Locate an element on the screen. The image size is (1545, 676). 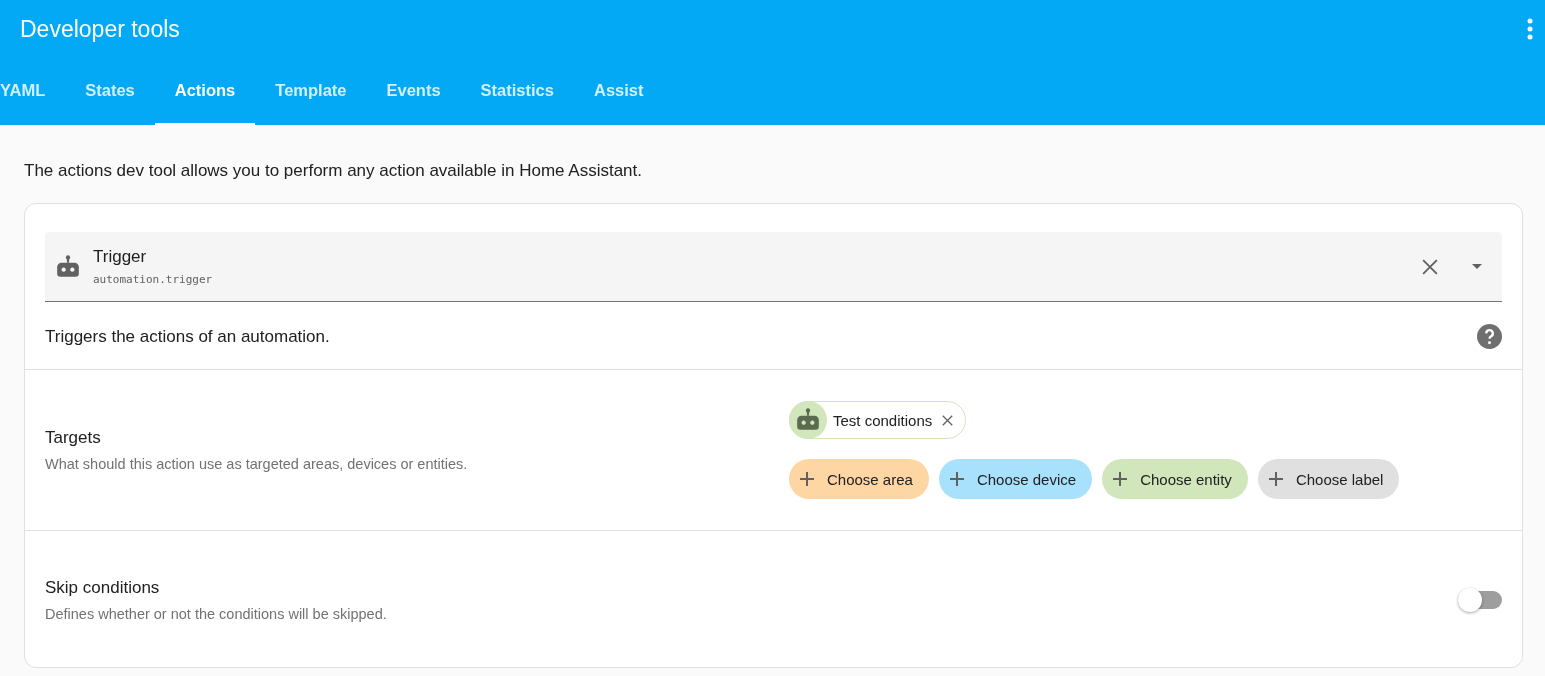
add-target-button: Choose label is located at coordinates (1328, 479).